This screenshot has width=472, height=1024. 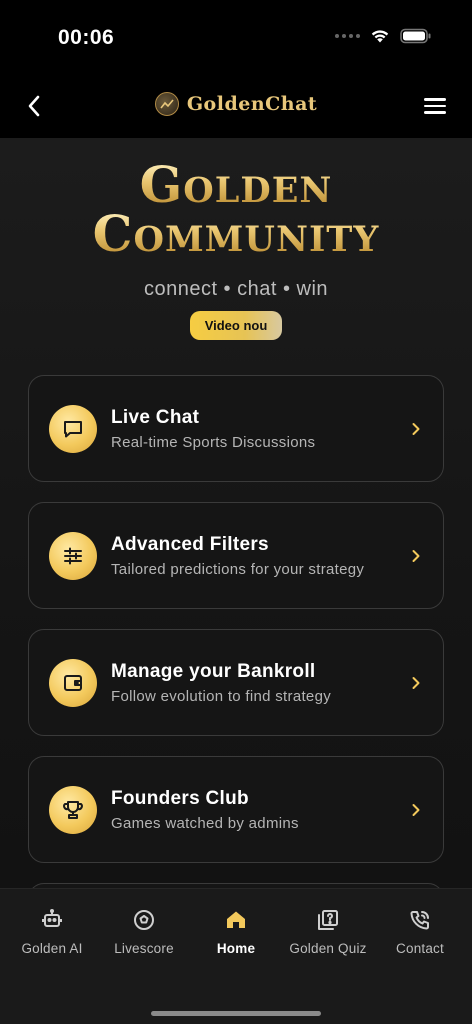 What do you see at coordinates (236, 185) in the screenshot?
I see `hero-title-line1: Golden` at bounding box center [236, 185].